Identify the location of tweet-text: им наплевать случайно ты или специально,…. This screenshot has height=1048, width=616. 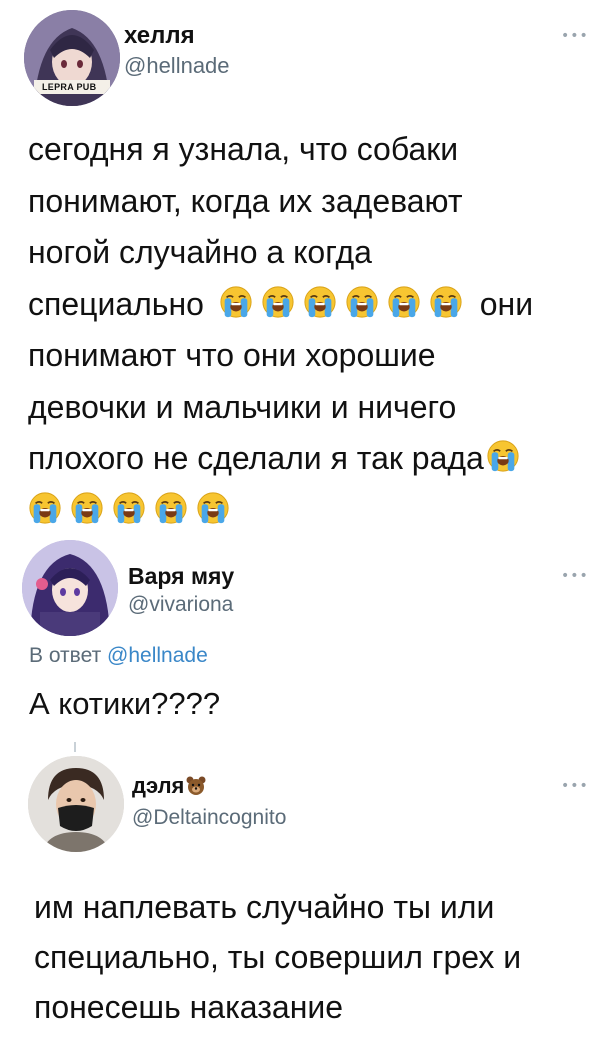
(277, 957).